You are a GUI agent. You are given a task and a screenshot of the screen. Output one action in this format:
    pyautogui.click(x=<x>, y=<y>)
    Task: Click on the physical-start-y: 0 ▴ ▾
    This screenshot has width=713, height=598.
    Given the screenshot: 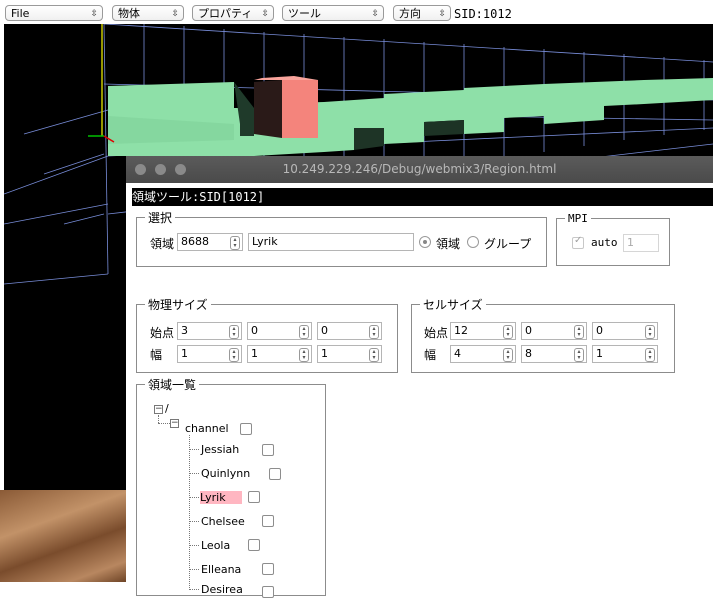 What is the action you would take?
    pyautogui.click(x=279, y=331)
    